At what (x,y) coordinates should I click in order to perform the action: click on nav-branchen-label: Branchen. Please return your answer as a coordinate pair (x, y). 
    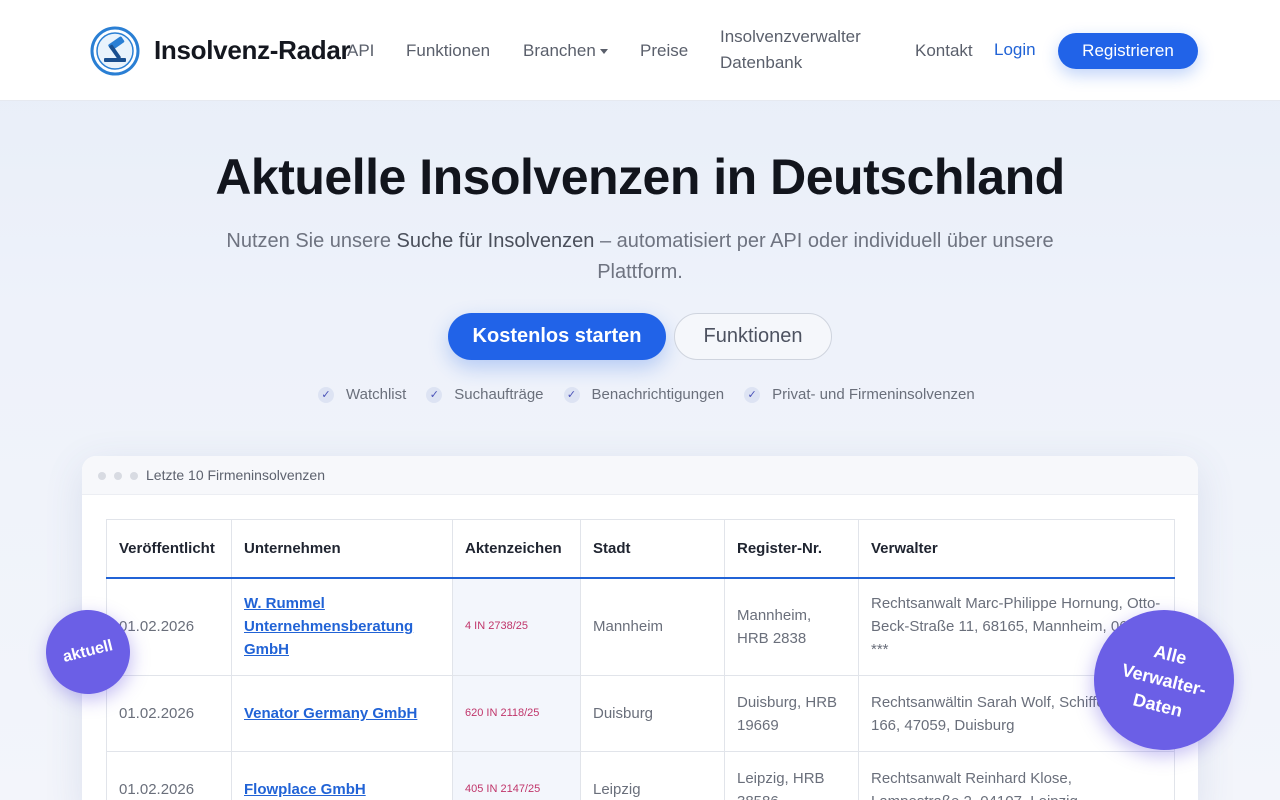
    Looking at the image, I should click on (559, 50).